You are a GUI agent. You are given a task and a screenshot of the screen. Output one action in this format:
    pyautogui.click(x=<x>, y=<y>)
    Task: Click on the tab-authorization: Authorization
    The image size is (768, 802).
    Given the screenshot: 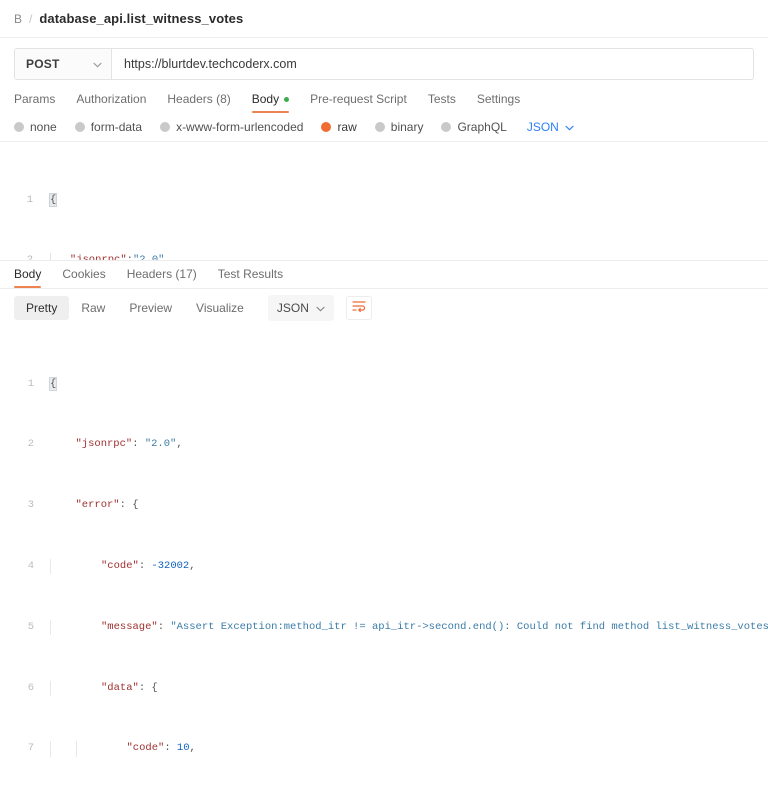 What is the action you would take?
    pyautogui.click(x=111, y=102)
    